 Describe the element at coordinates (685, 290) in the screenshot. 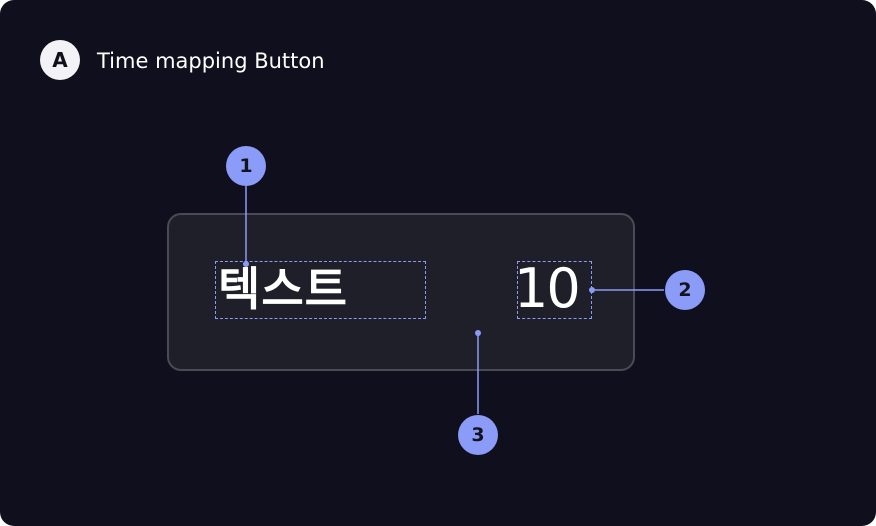

I see `callout-2-marker: 2` at that location.